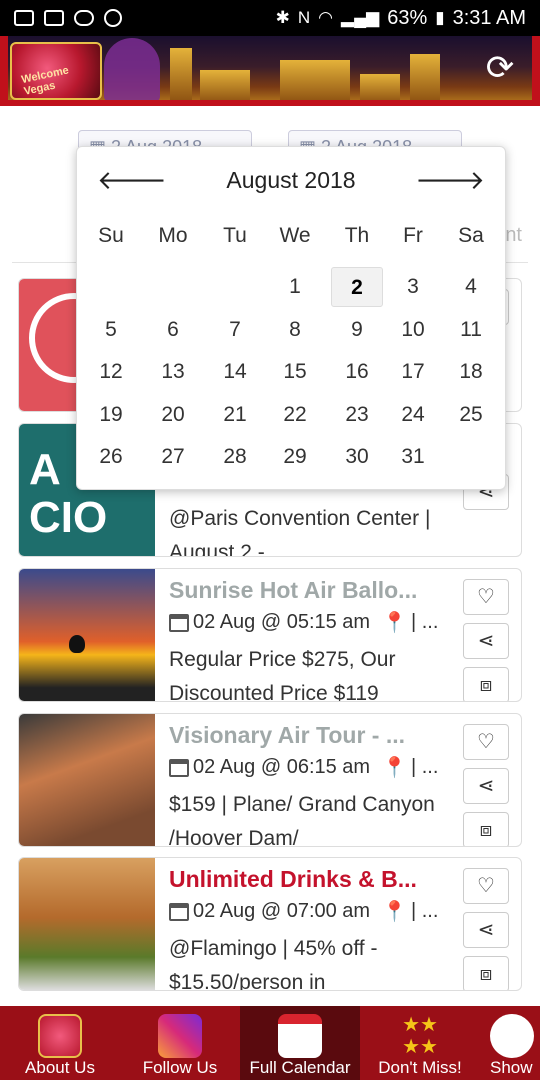 The width and height of the screenshot is (540, 1080). What do you see at coordinates (60, 1036) in the screenshot?
I see `vegas-logo-icon` at bounding box center [60, 1036].